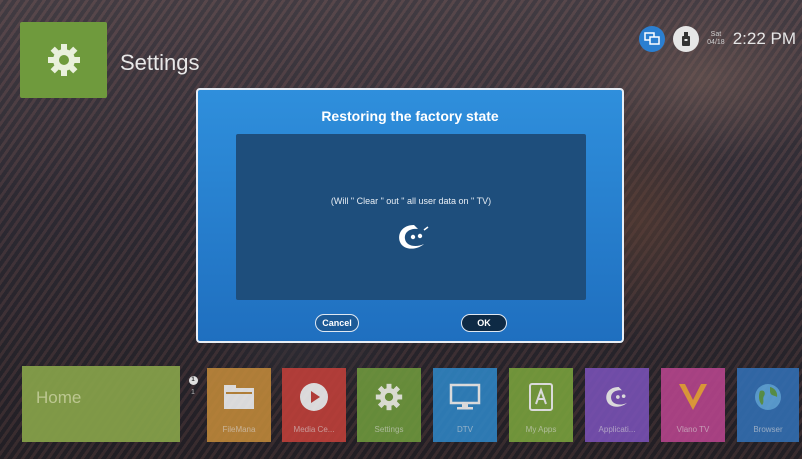 Image resolution: width=802 pixels, height=459 pixels. I want to click on app-label: Browser, so click(768, 429).